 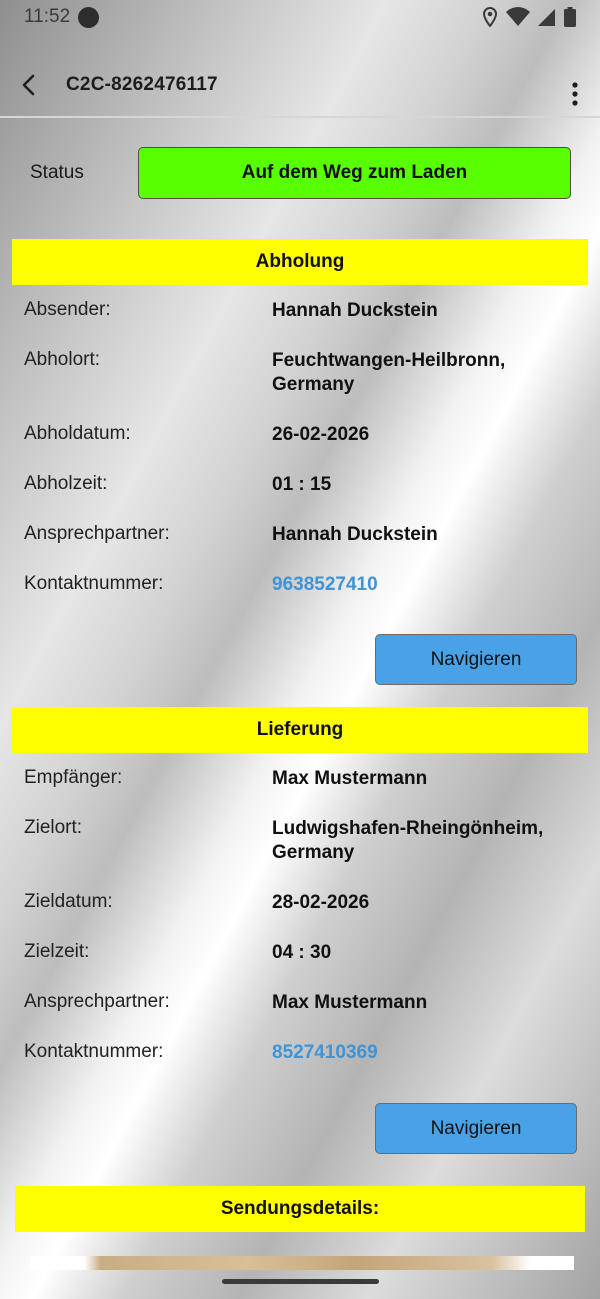 What do you see at coordinates (321, 902) in the screenshot?
I see `delivery-date-value: 28-02-2026` at bounding box center [321, 902].